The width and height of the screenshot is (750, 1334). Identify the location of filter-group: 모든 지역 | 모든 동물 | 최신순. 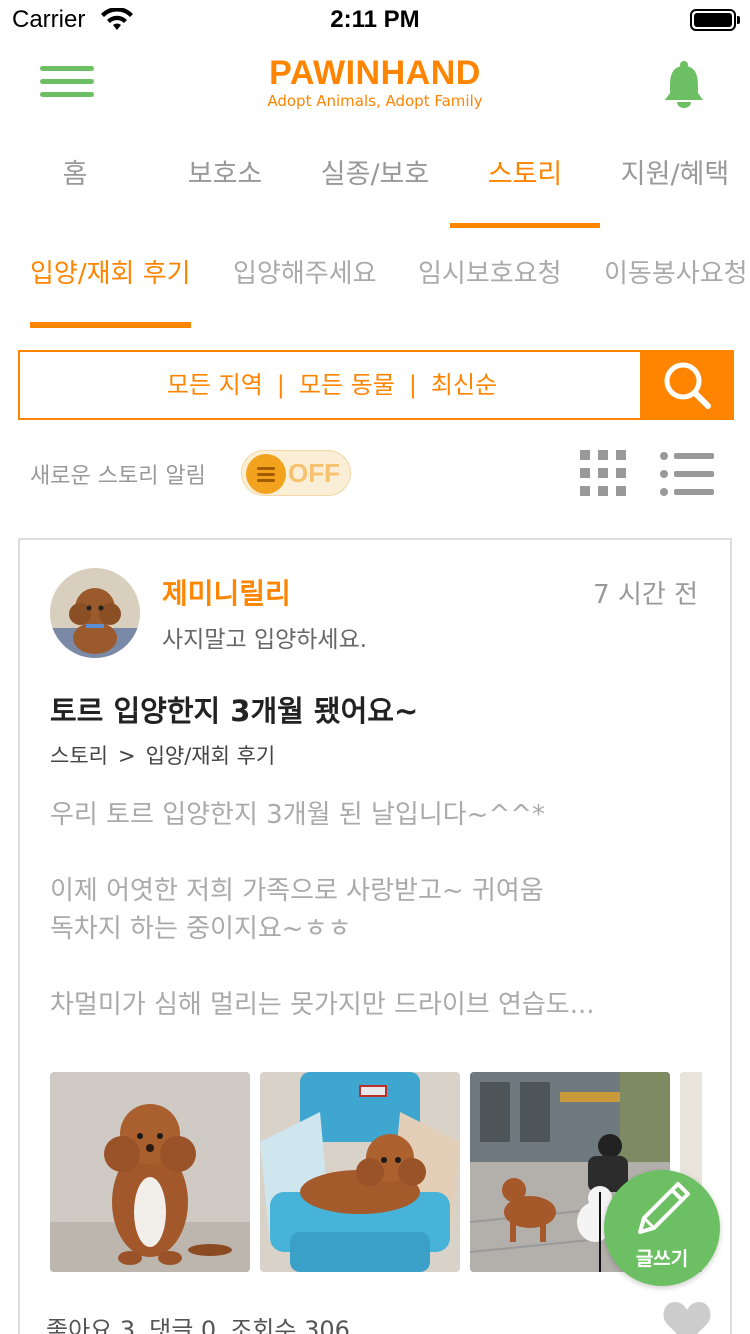
(332, 385).